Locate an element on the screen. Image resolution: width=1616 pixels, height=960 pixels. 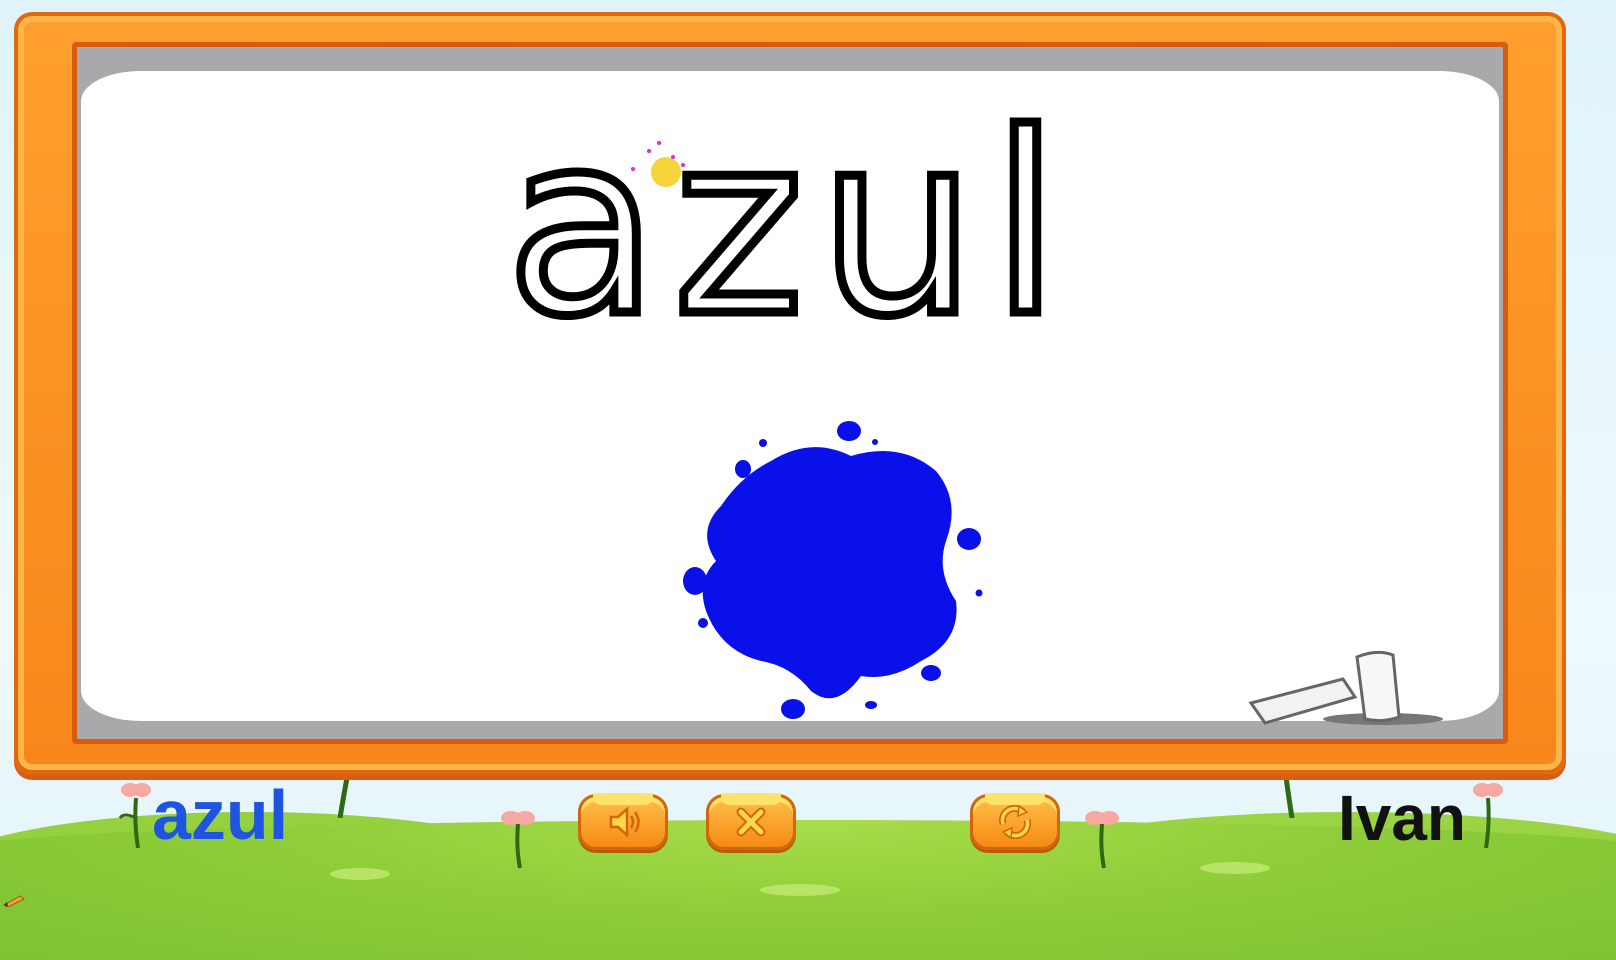
student-name: Ivan is located at coordinates (1401, 818).